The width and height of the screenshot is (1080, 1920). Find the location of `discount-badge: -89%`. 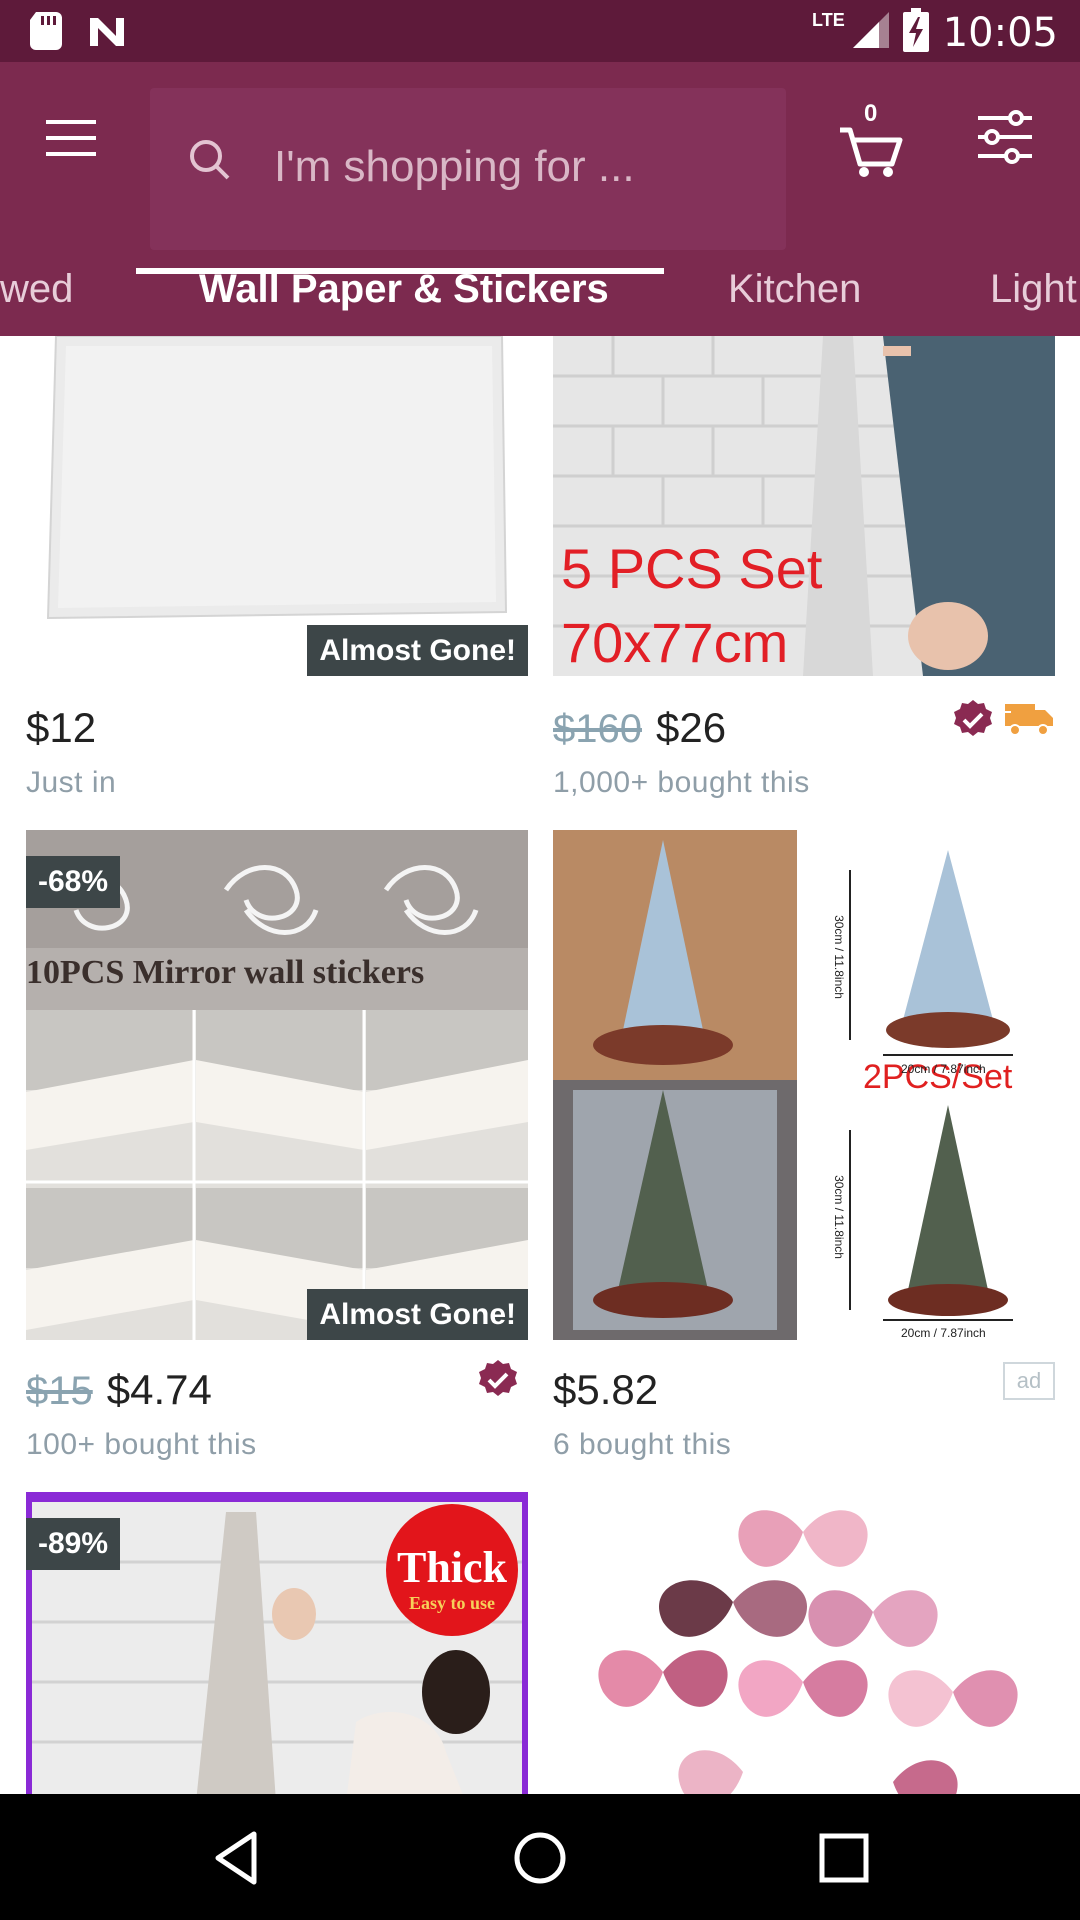

discount-badge: -89% is located at coordinates (73, 1544).